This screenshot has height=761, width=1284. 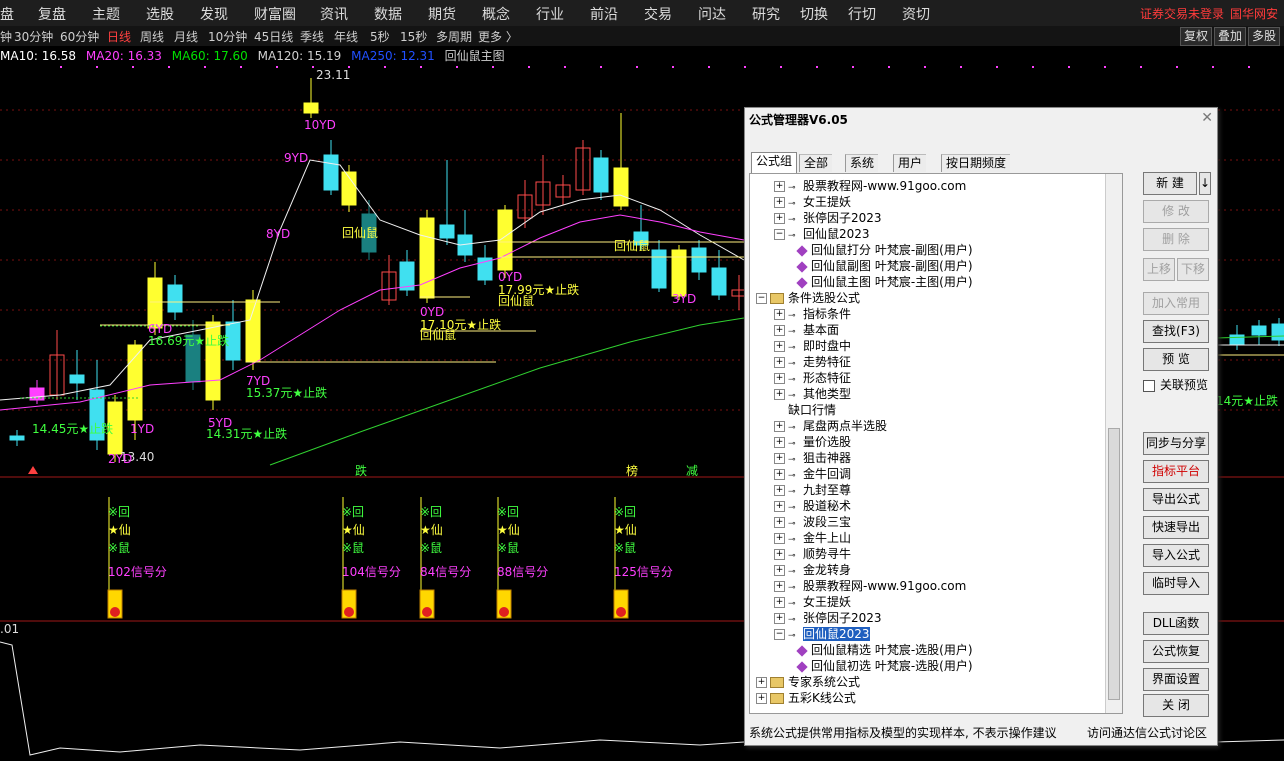 I want to click on dialog-button: 查找(F3), so click(x=1176, y=331).